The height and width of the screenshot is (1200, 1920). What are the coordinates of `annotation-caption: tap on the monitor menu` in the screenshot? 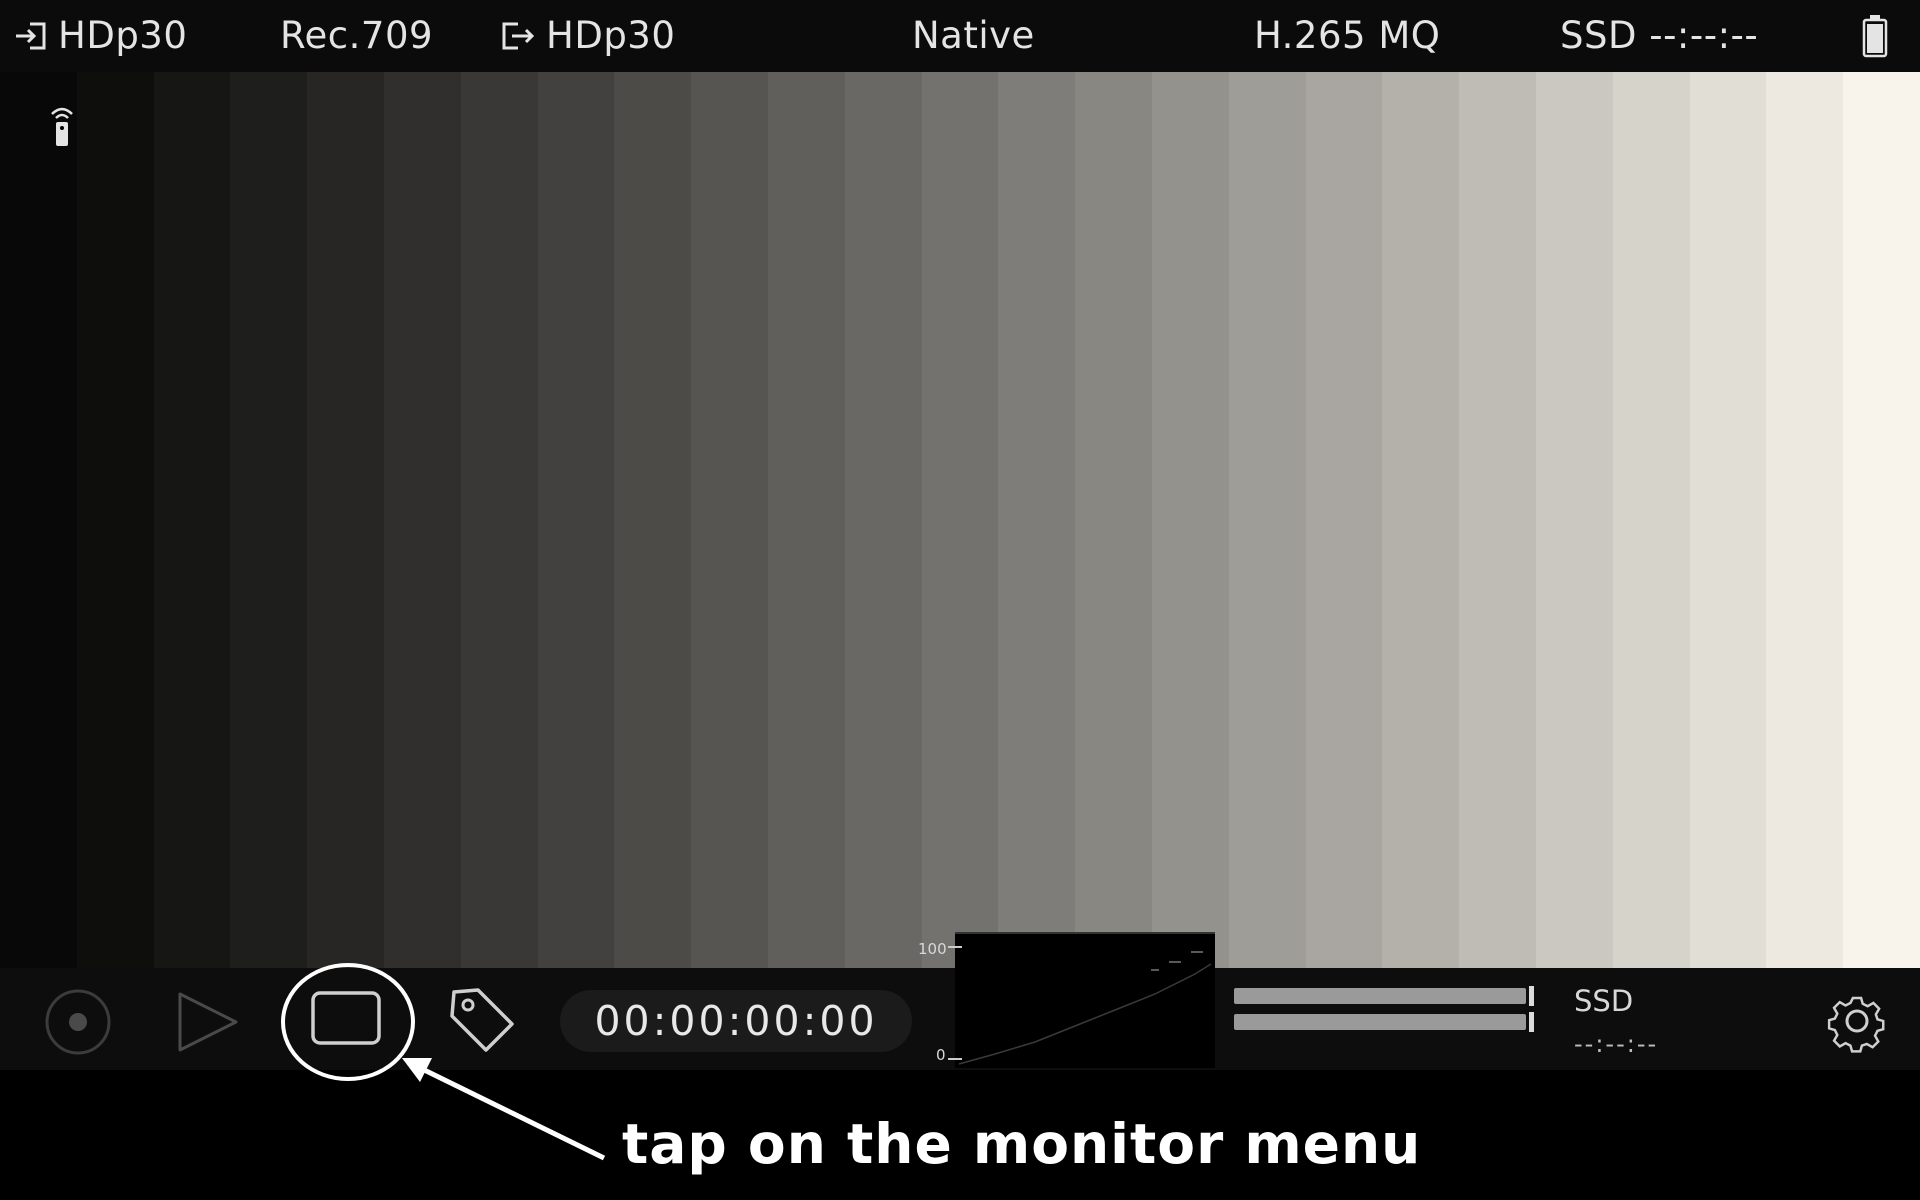 It's located at (1022, 1144).